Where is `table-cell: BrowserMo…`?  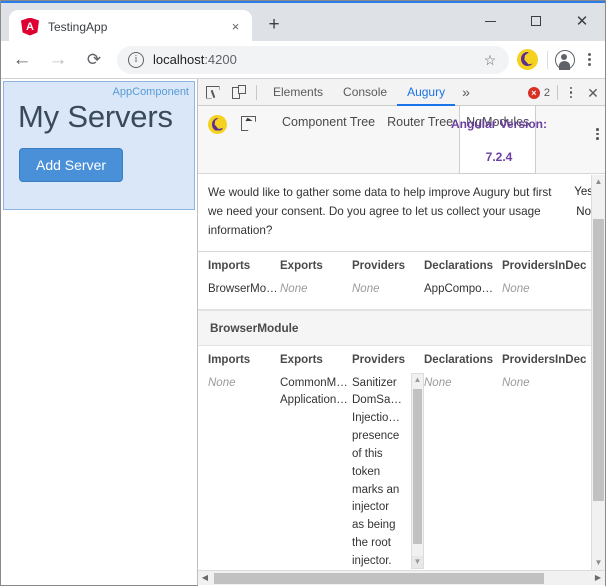
table-cell: BrowserMo… is located at coordinates (244, 290).